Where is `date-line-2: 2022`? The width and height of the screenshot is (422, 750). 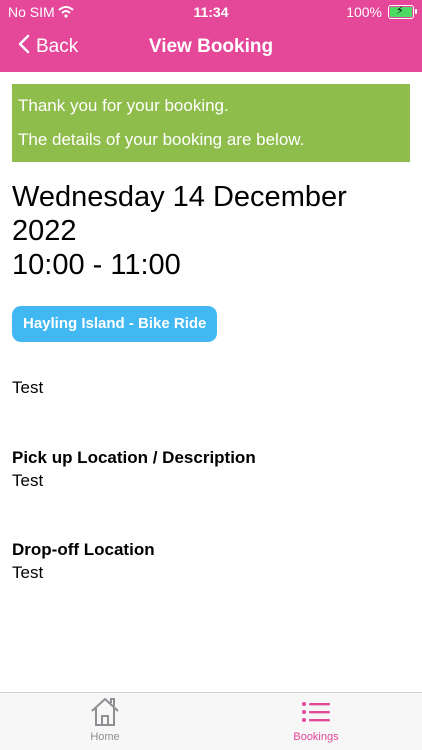
date-line-2: 2022 is located at coordinates (44, 231).